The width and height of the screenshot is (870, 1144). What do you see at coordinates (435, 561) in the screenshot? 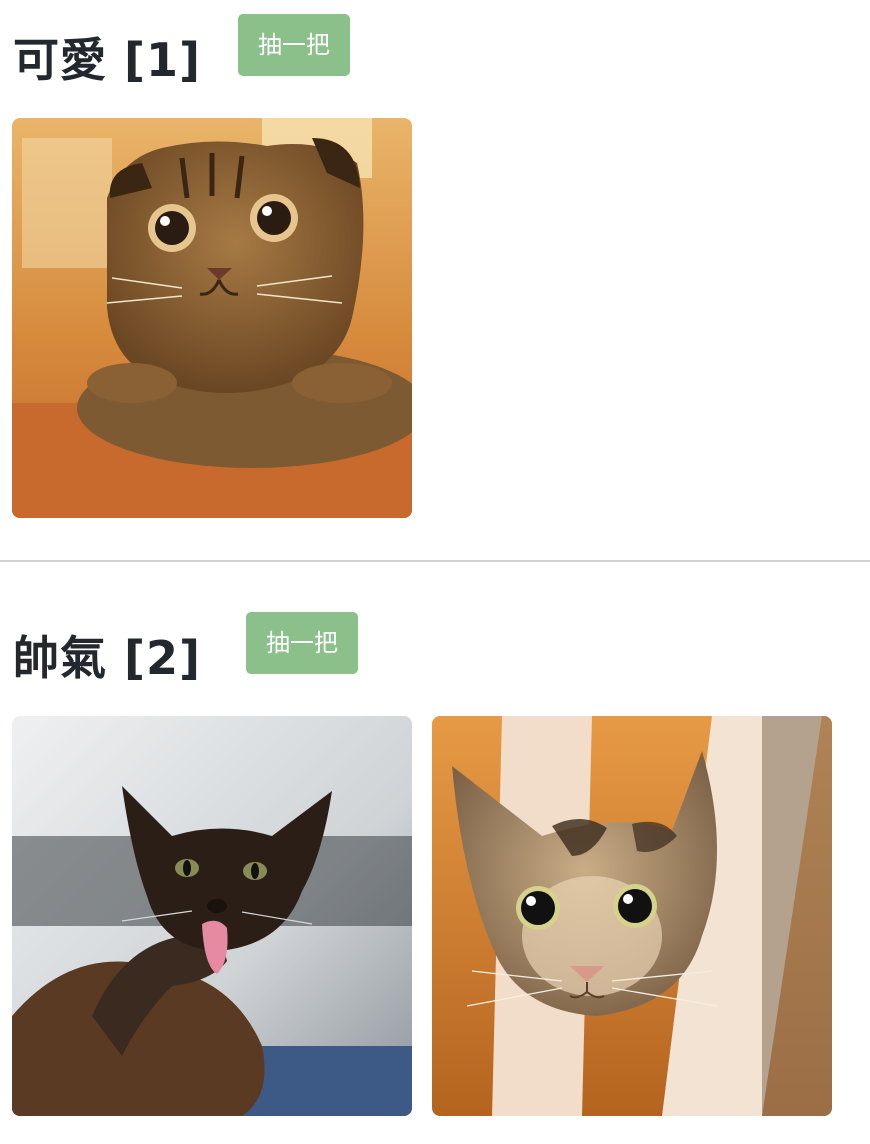
I see `section-divider` at bounding box center [435, 561].